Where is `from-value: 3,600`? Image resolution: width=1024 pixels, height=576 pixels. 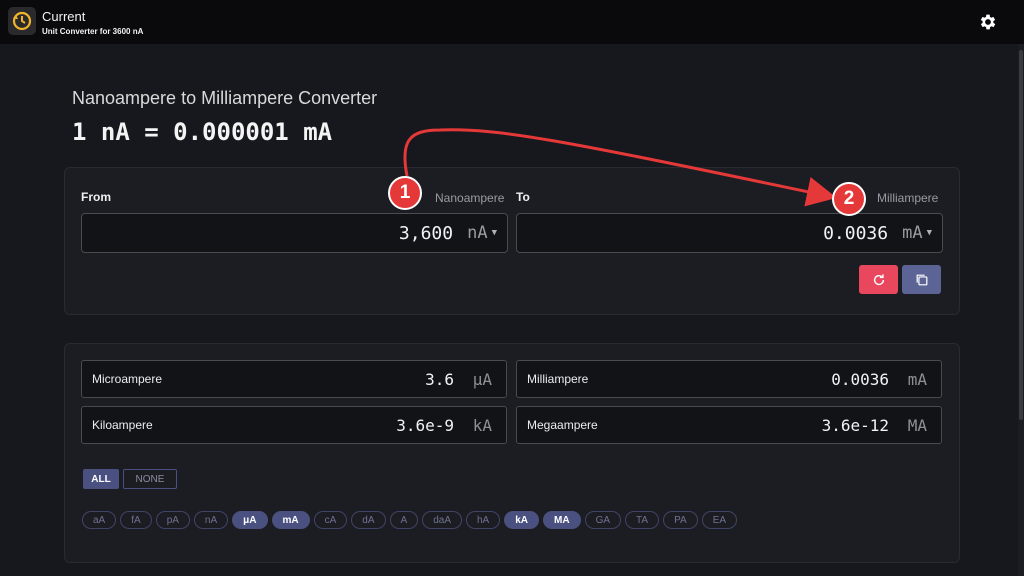
from-value: 3,600 is located at coordinates (426, 233).